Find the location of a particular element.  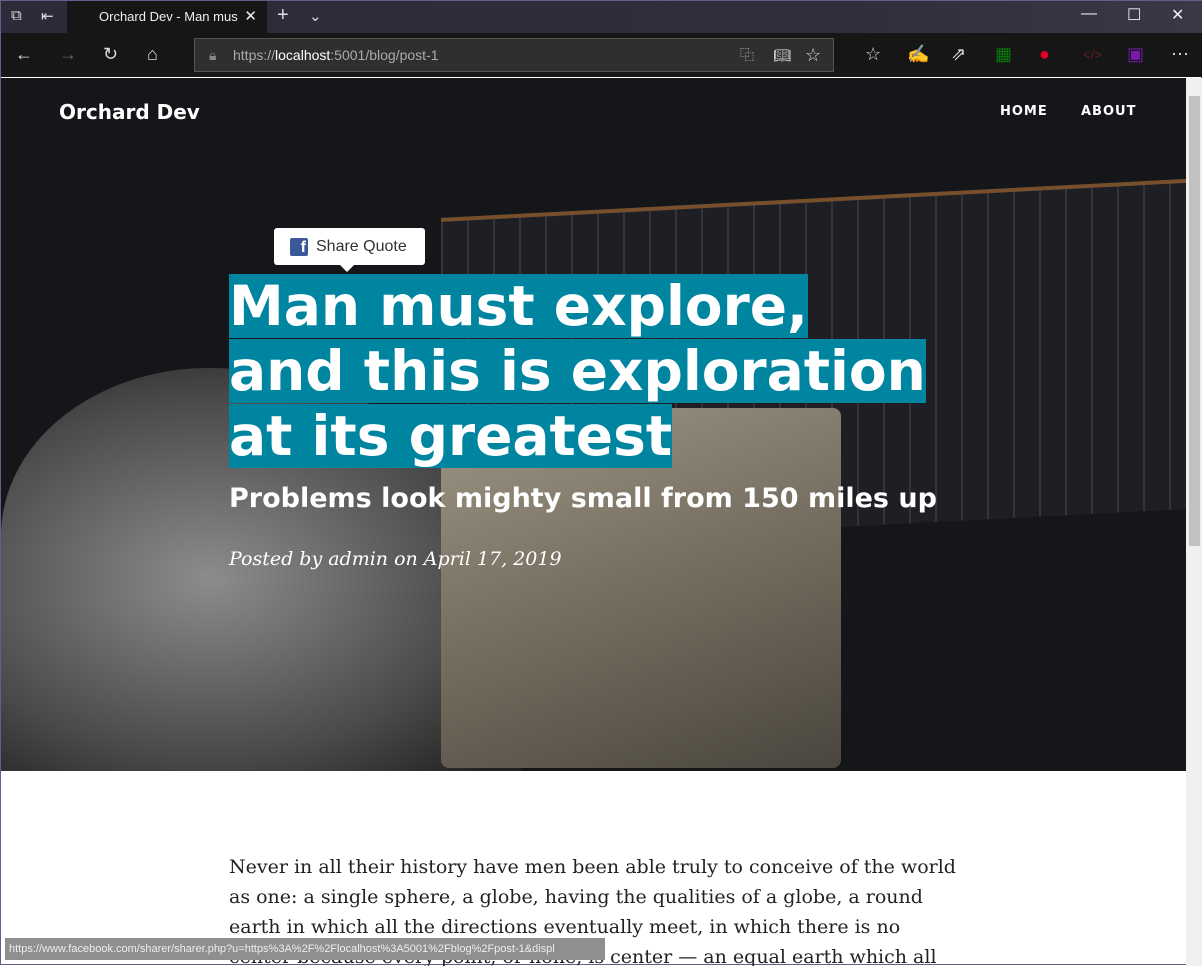

new-tab-icon: + is located at coordinates (283, 15).